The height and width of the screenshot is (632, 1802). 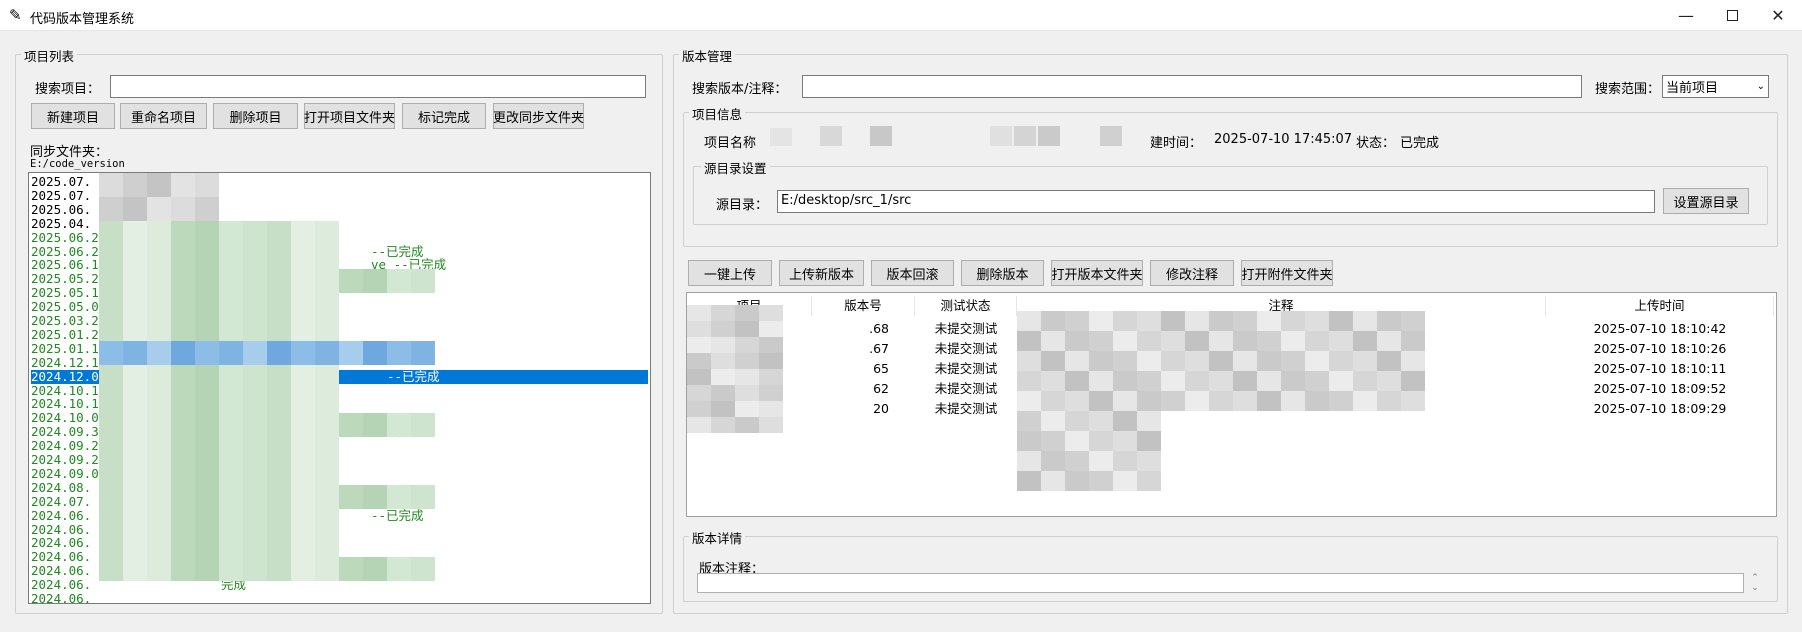 I want to click on source-dir-input: E:/desktop/src_1/src, so click(x=1216, y=201).